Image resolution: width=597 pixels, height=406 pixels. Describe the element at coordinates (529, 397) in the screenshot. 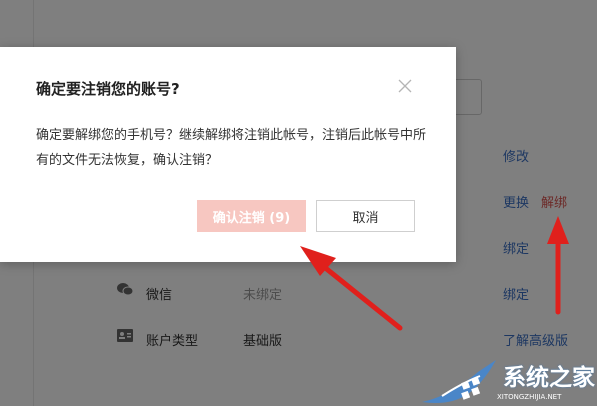

I see `watermark-url: XITONGZHIJIA.NET` at that location.